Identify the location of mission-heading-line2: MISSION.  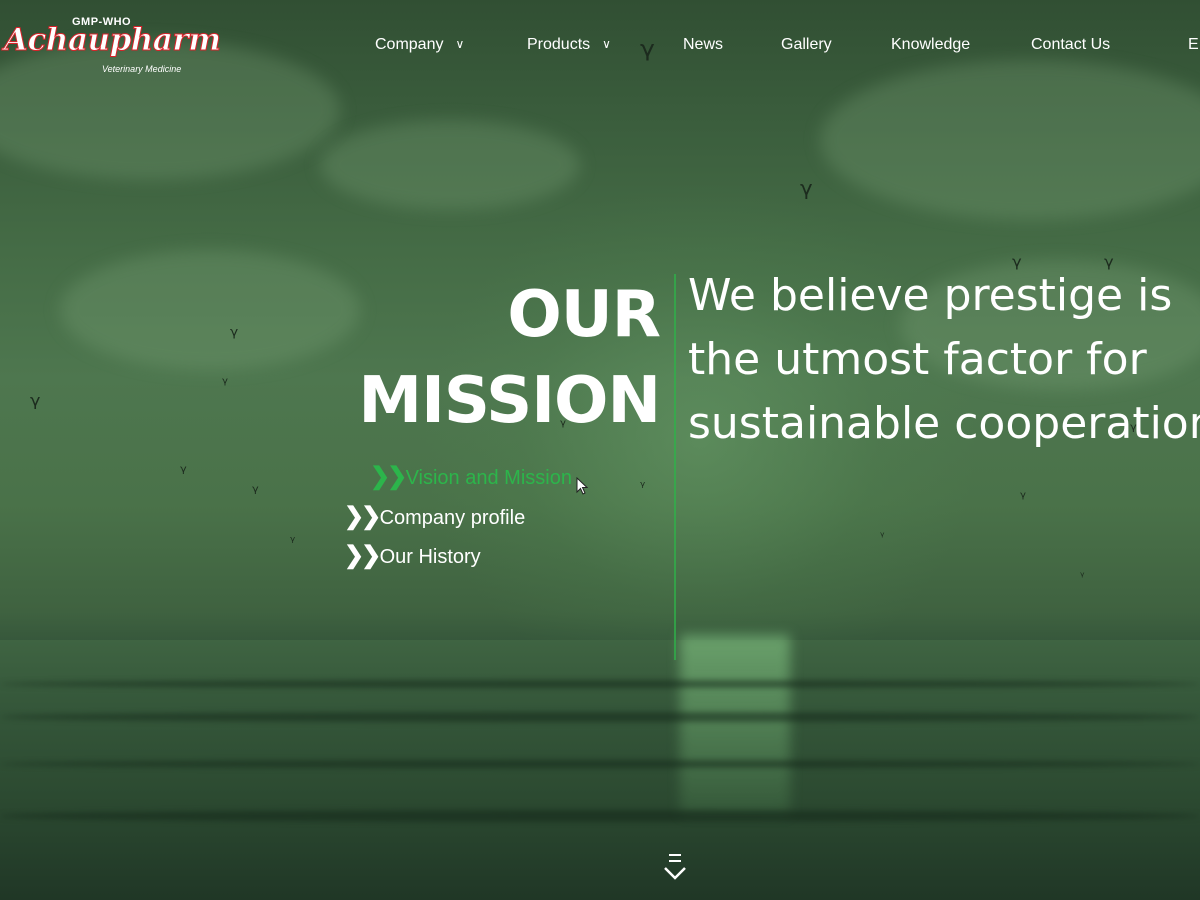
(509, 401).